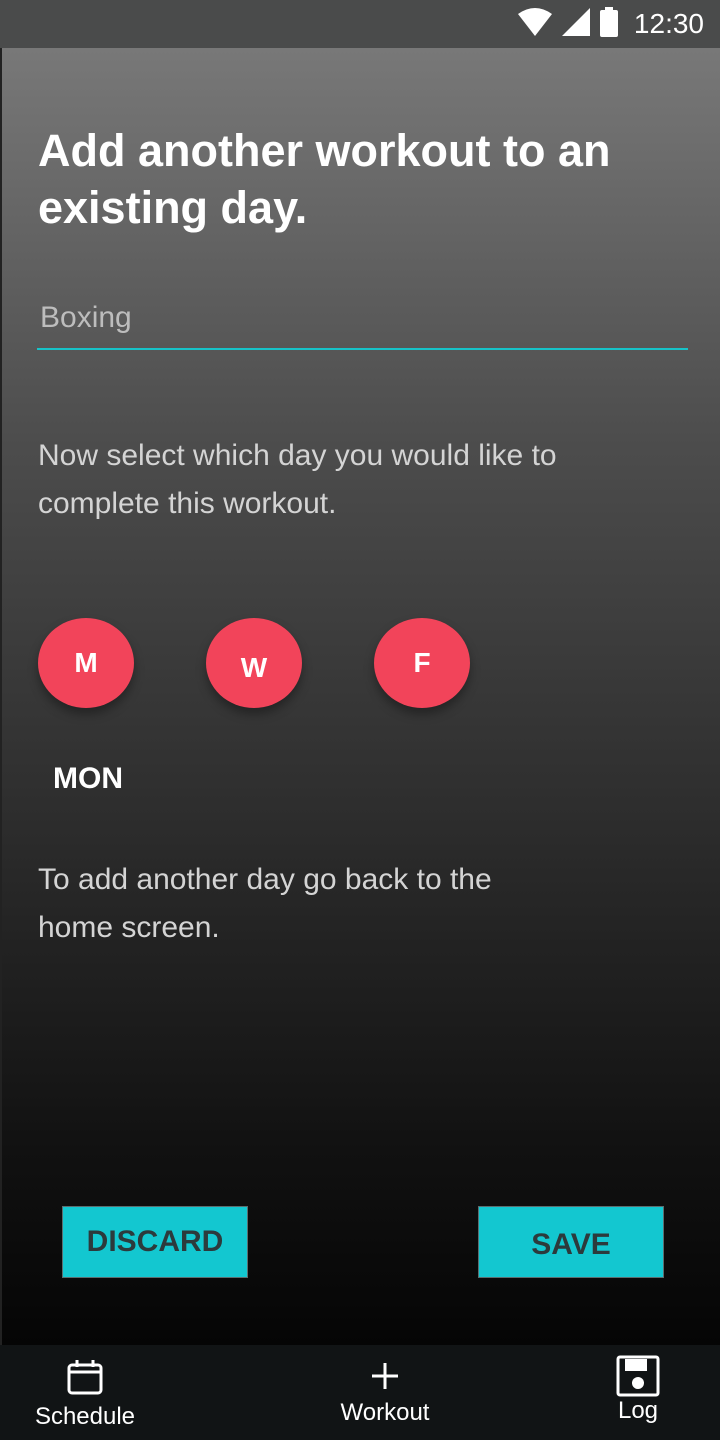 The image size is (720, 1440). I want to click on nav-label-log: Log, so click(638, 1410).